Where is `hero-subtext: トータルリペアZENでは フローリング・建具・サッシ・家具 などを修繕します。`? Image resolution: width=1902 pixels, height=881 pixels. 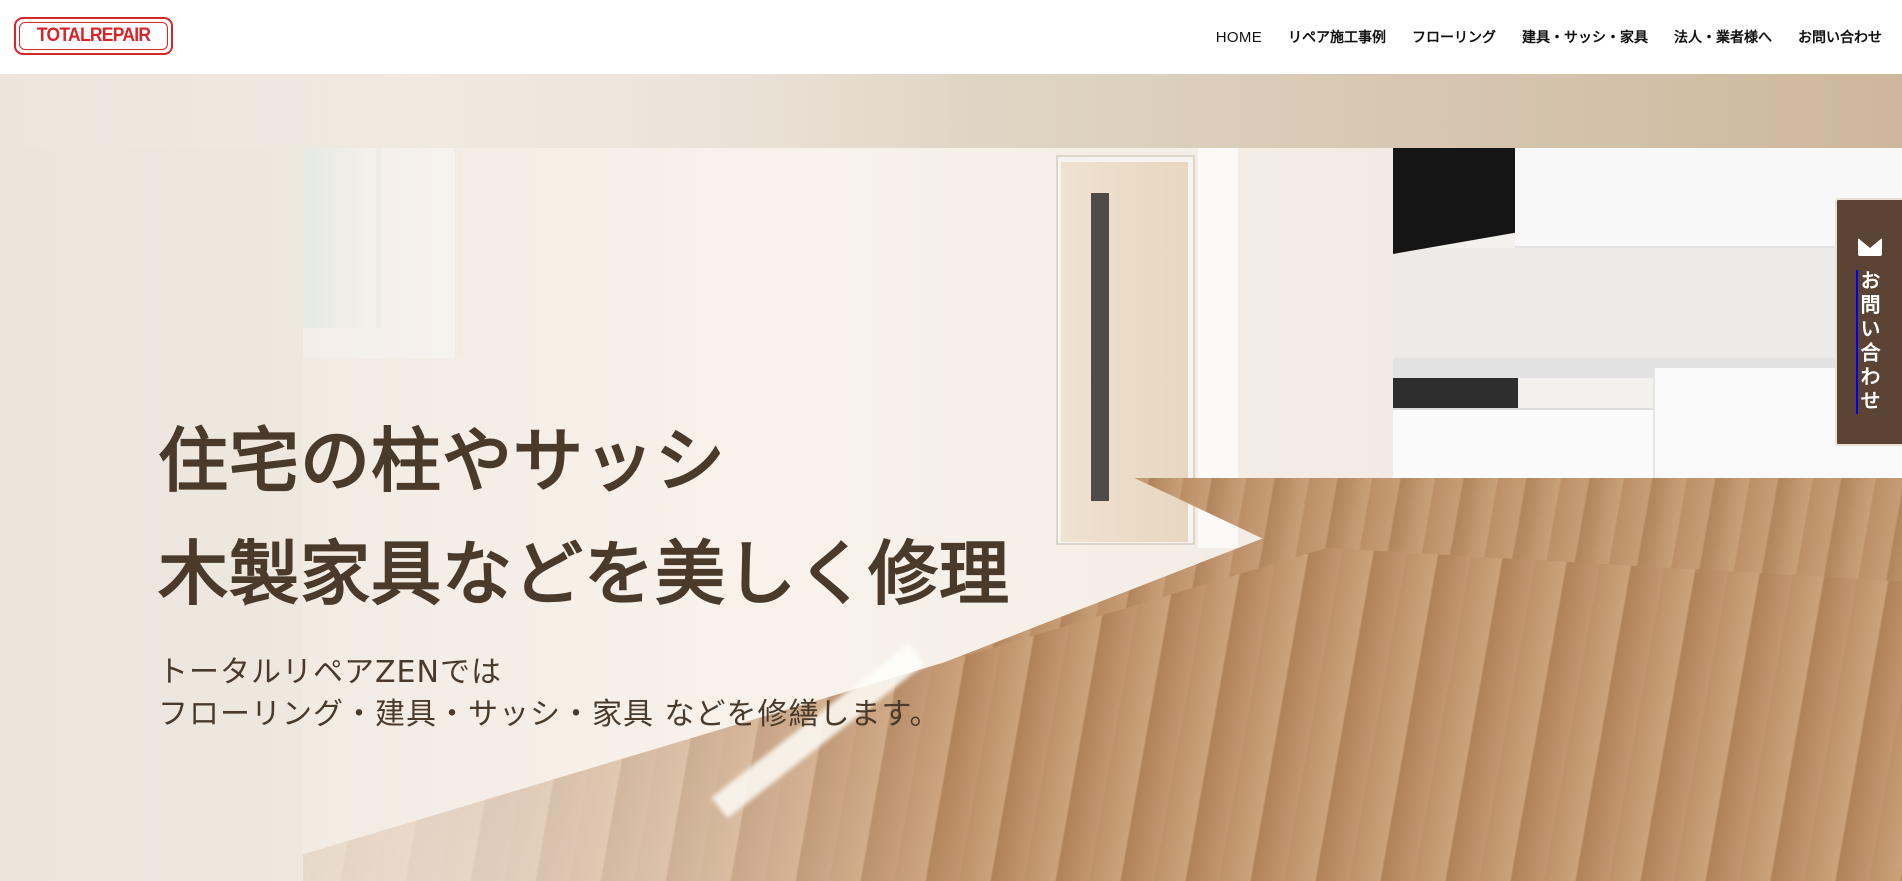 hero-subtext: トータルリペアZENでは フローリング・建具・サッシ・家具 などを修繕します。 is located at coordinates (549, 694).